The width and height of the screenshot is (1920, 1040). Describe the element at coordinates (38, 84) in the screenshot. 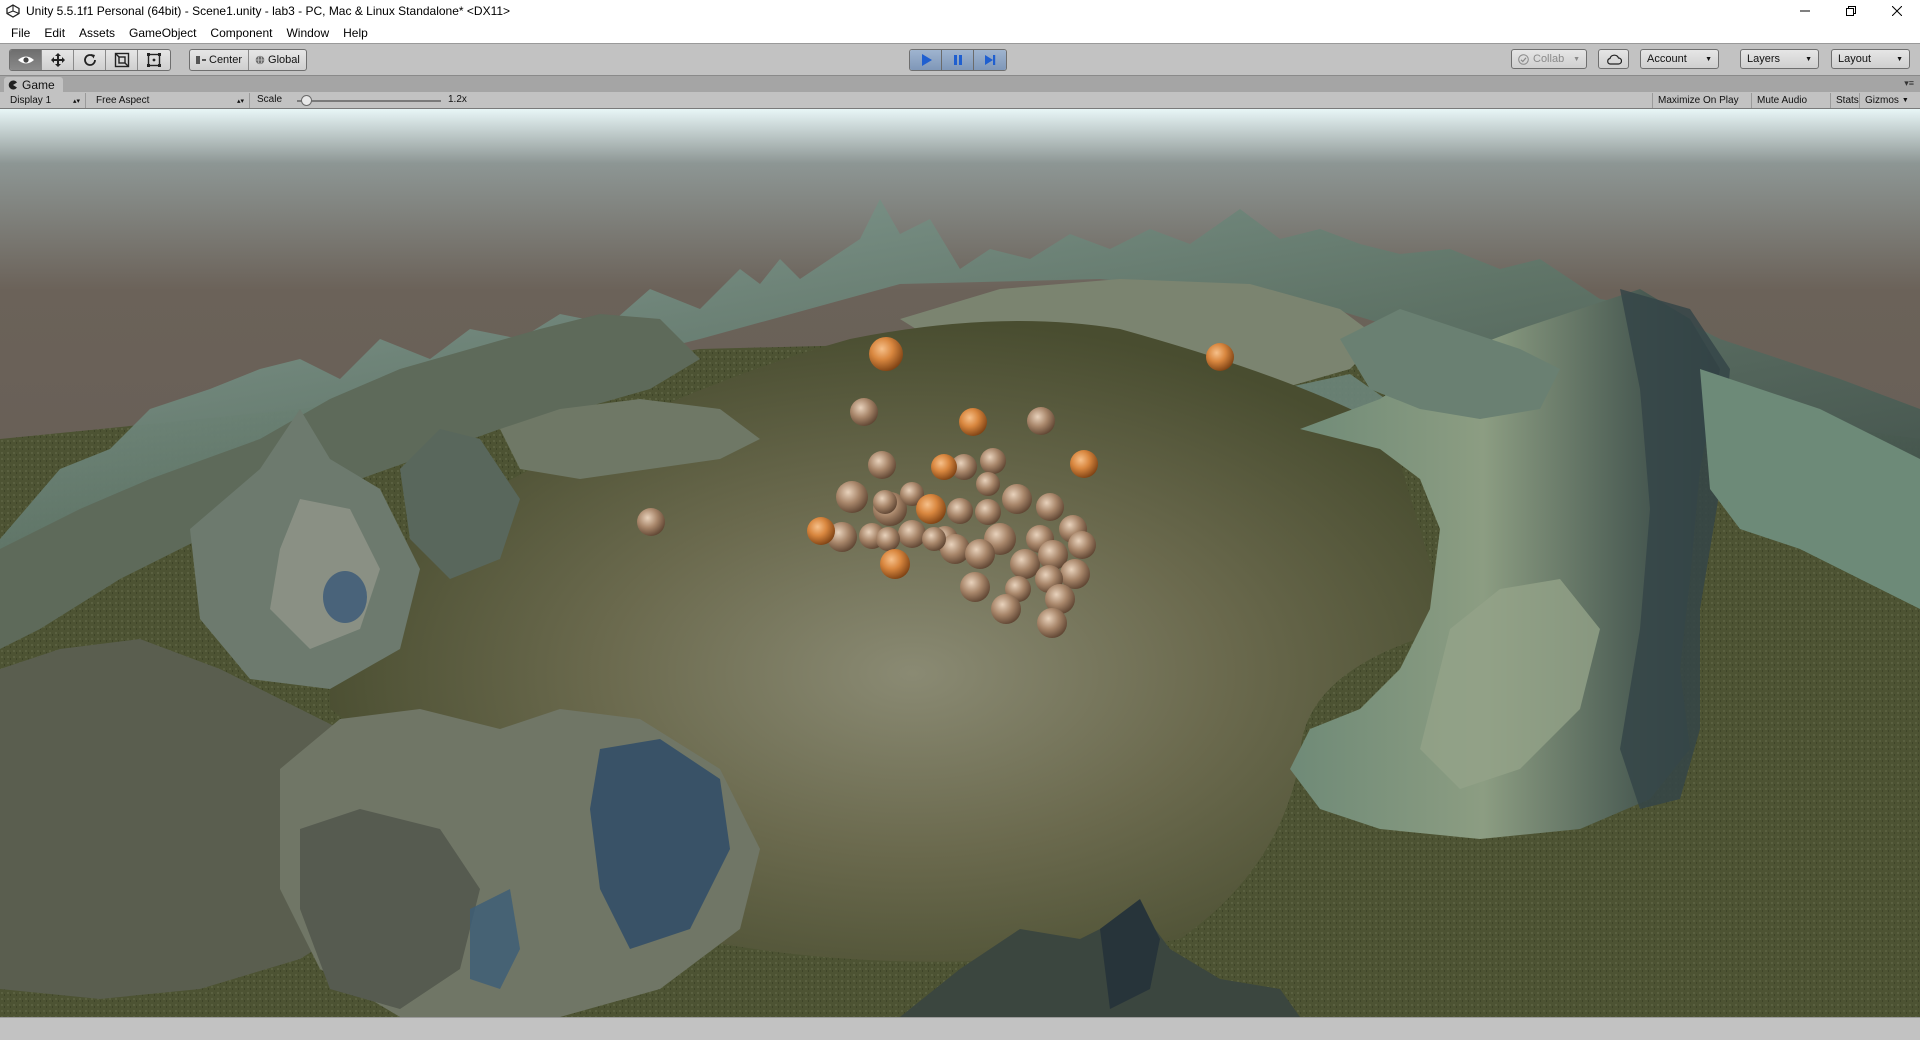

I see `tab-game-label: Game` at that location.